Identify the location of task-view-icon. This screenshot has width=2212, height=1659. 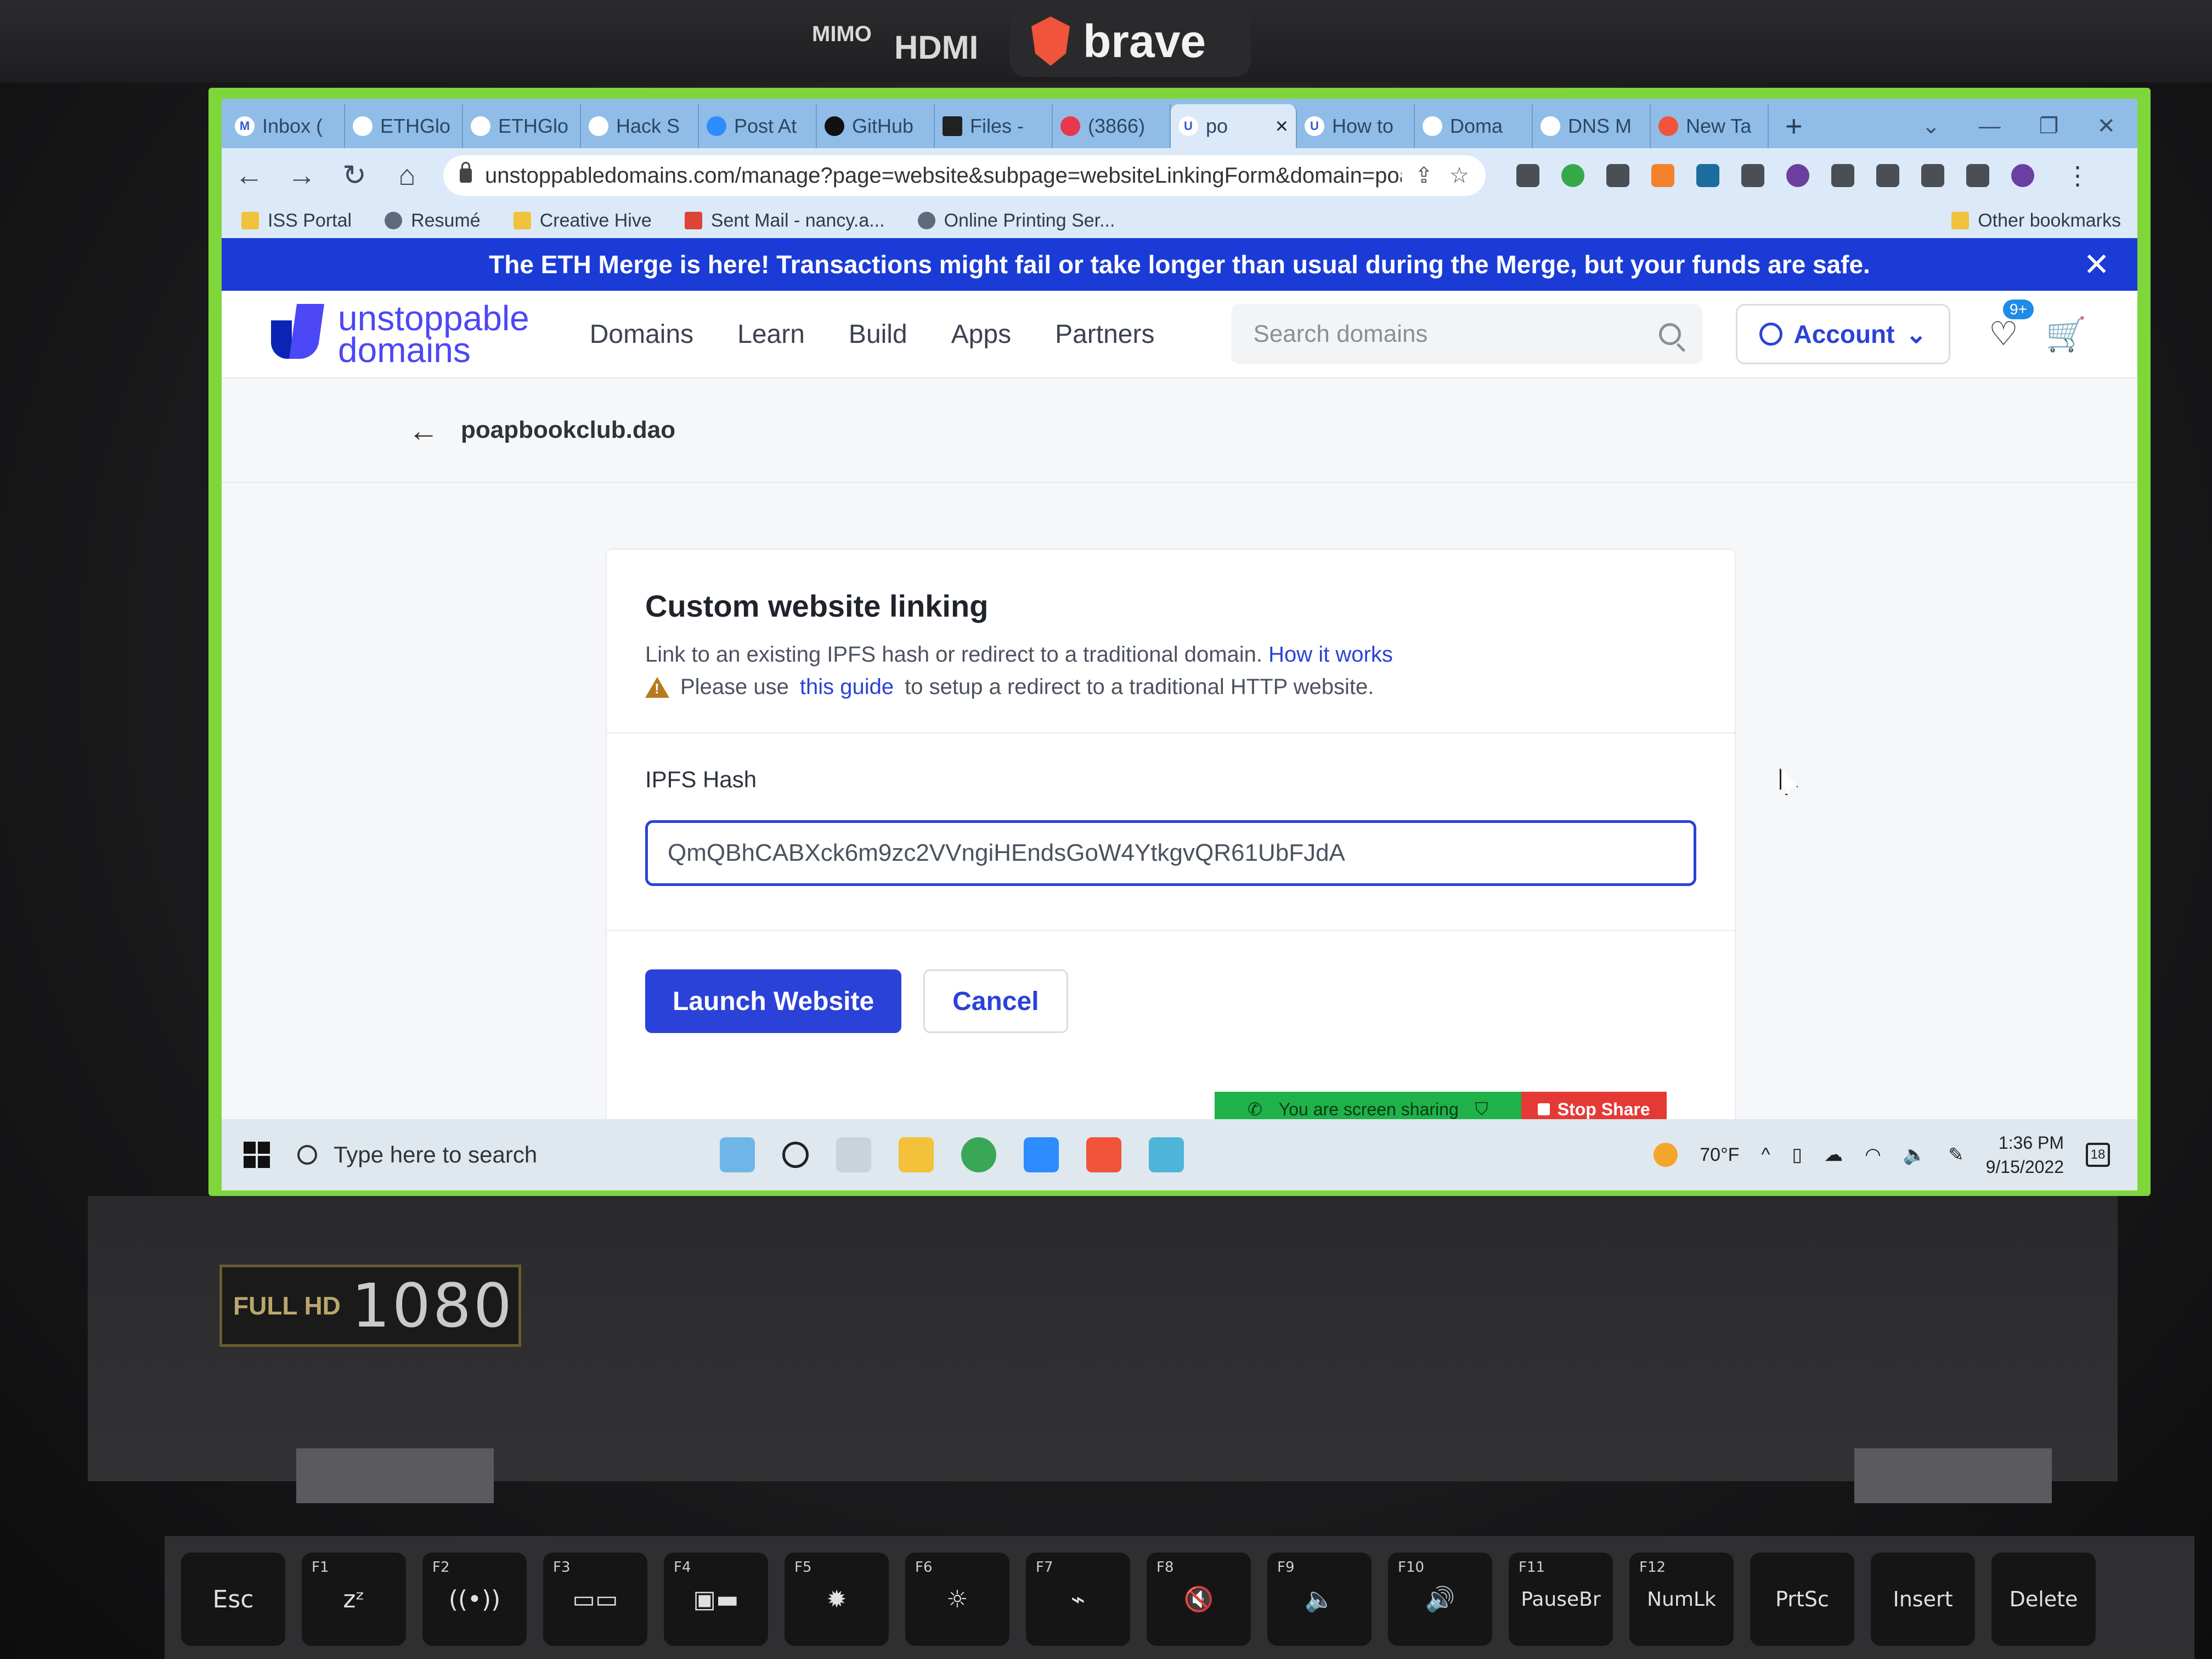
(854, 1154).